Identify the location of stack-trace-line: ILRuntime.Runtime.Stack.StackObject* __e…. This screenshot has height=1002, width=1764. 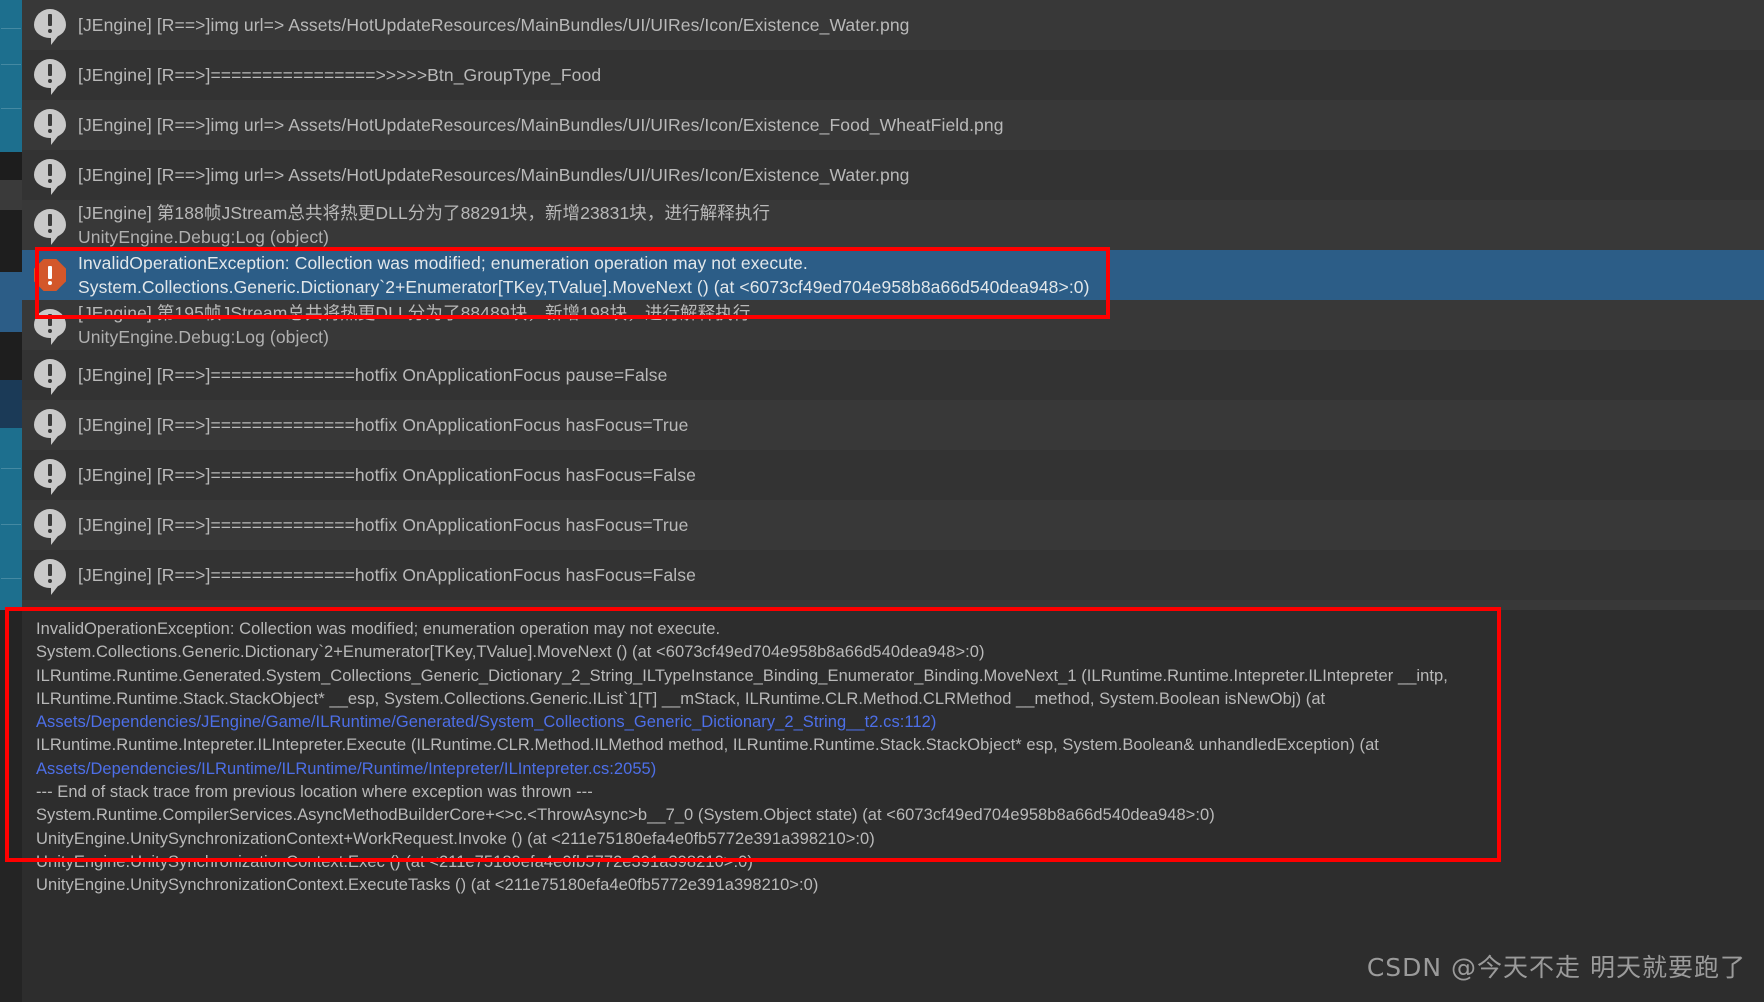
(681, 698).